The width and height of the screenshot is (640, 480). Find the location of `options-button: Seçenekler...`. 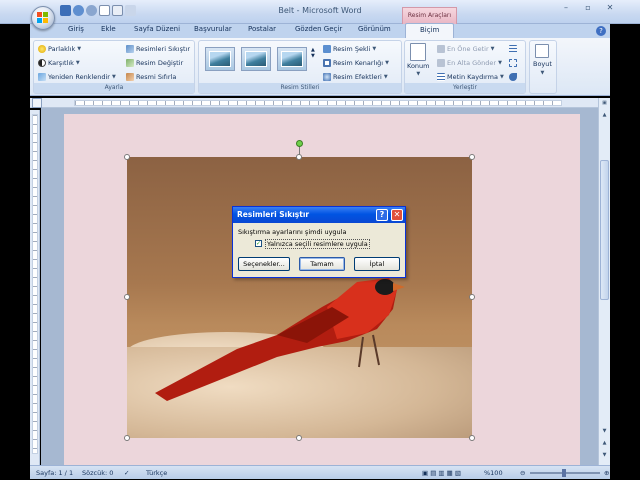

options-button: Seçenekler... is located at coordinates (264, 264).